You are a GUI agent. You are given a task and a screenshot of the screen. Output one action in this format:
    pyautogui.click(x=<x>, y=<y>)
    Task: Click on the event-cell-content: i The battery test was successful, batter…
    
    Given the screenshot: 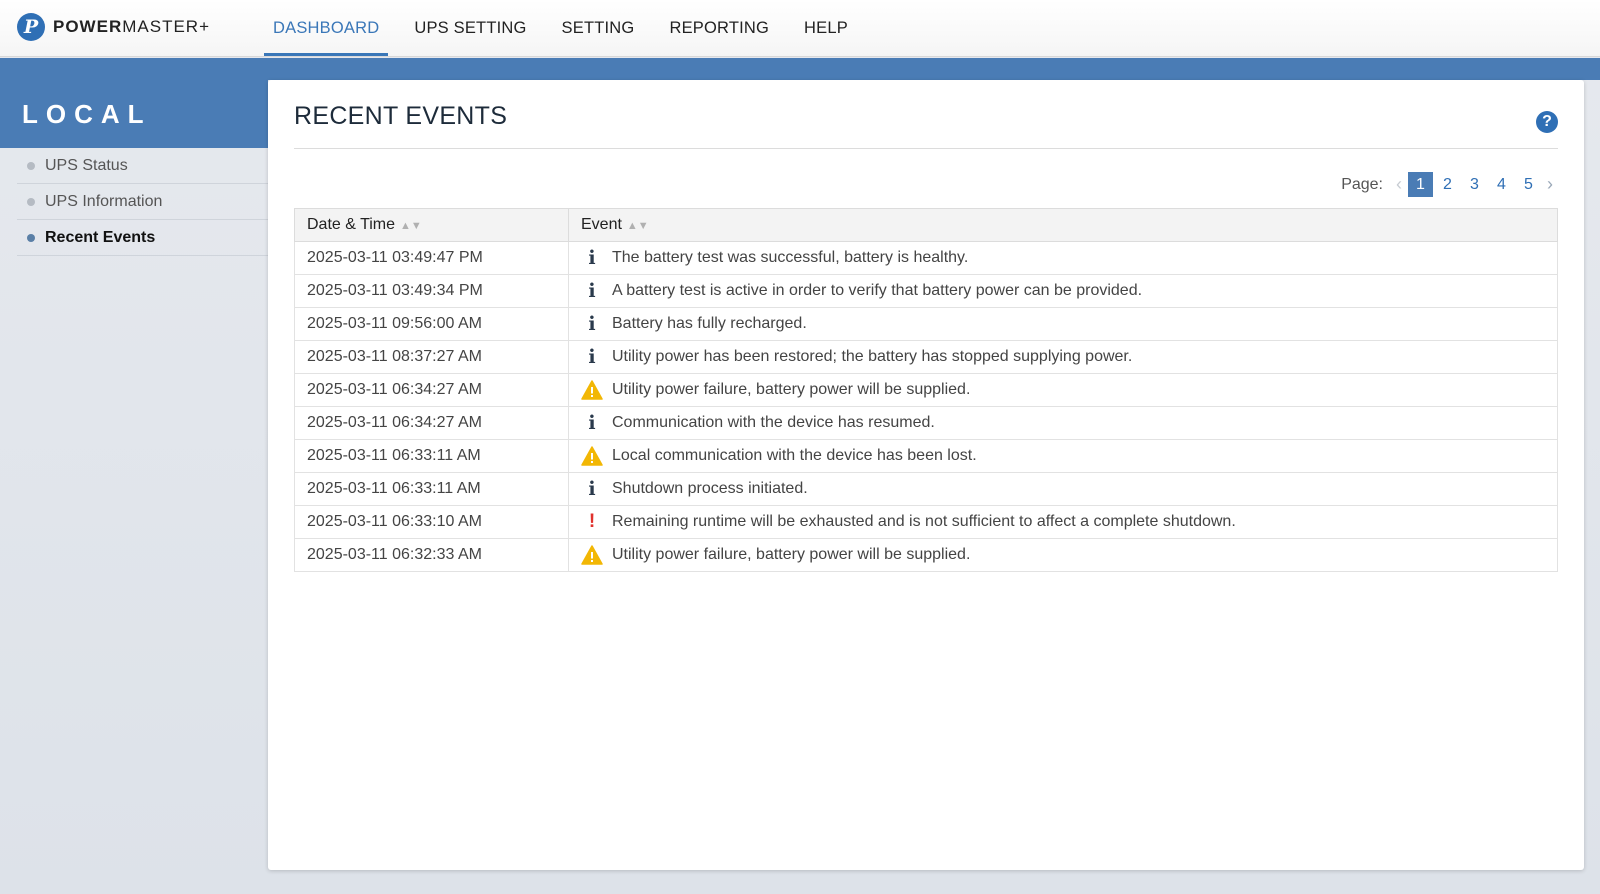 What is the action you would take?
    pyautogui.click(x=1069, y=258)
    